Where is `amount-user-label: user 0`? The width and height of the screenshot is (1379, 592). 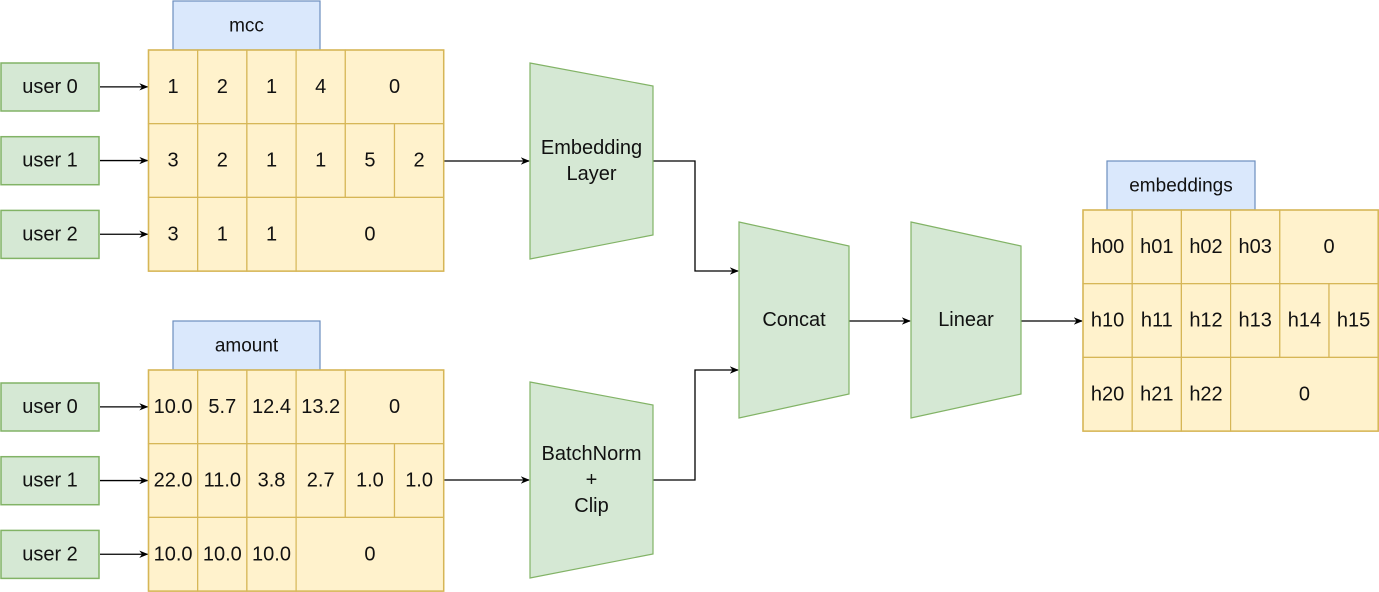
amount-user-label: user 0 is located at coordinates (50, 407).